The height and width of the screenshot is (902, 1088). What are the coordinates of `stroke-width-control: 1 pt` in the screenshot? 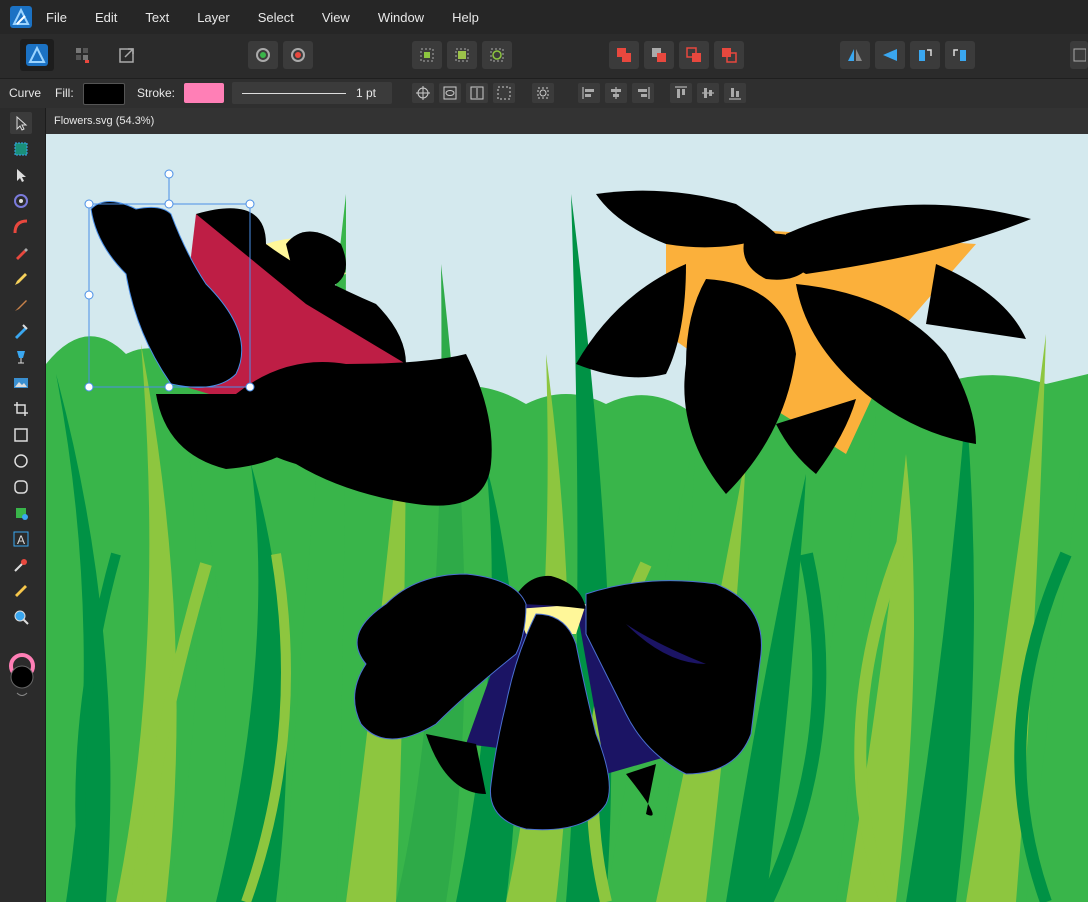 It's located at (312, 93).